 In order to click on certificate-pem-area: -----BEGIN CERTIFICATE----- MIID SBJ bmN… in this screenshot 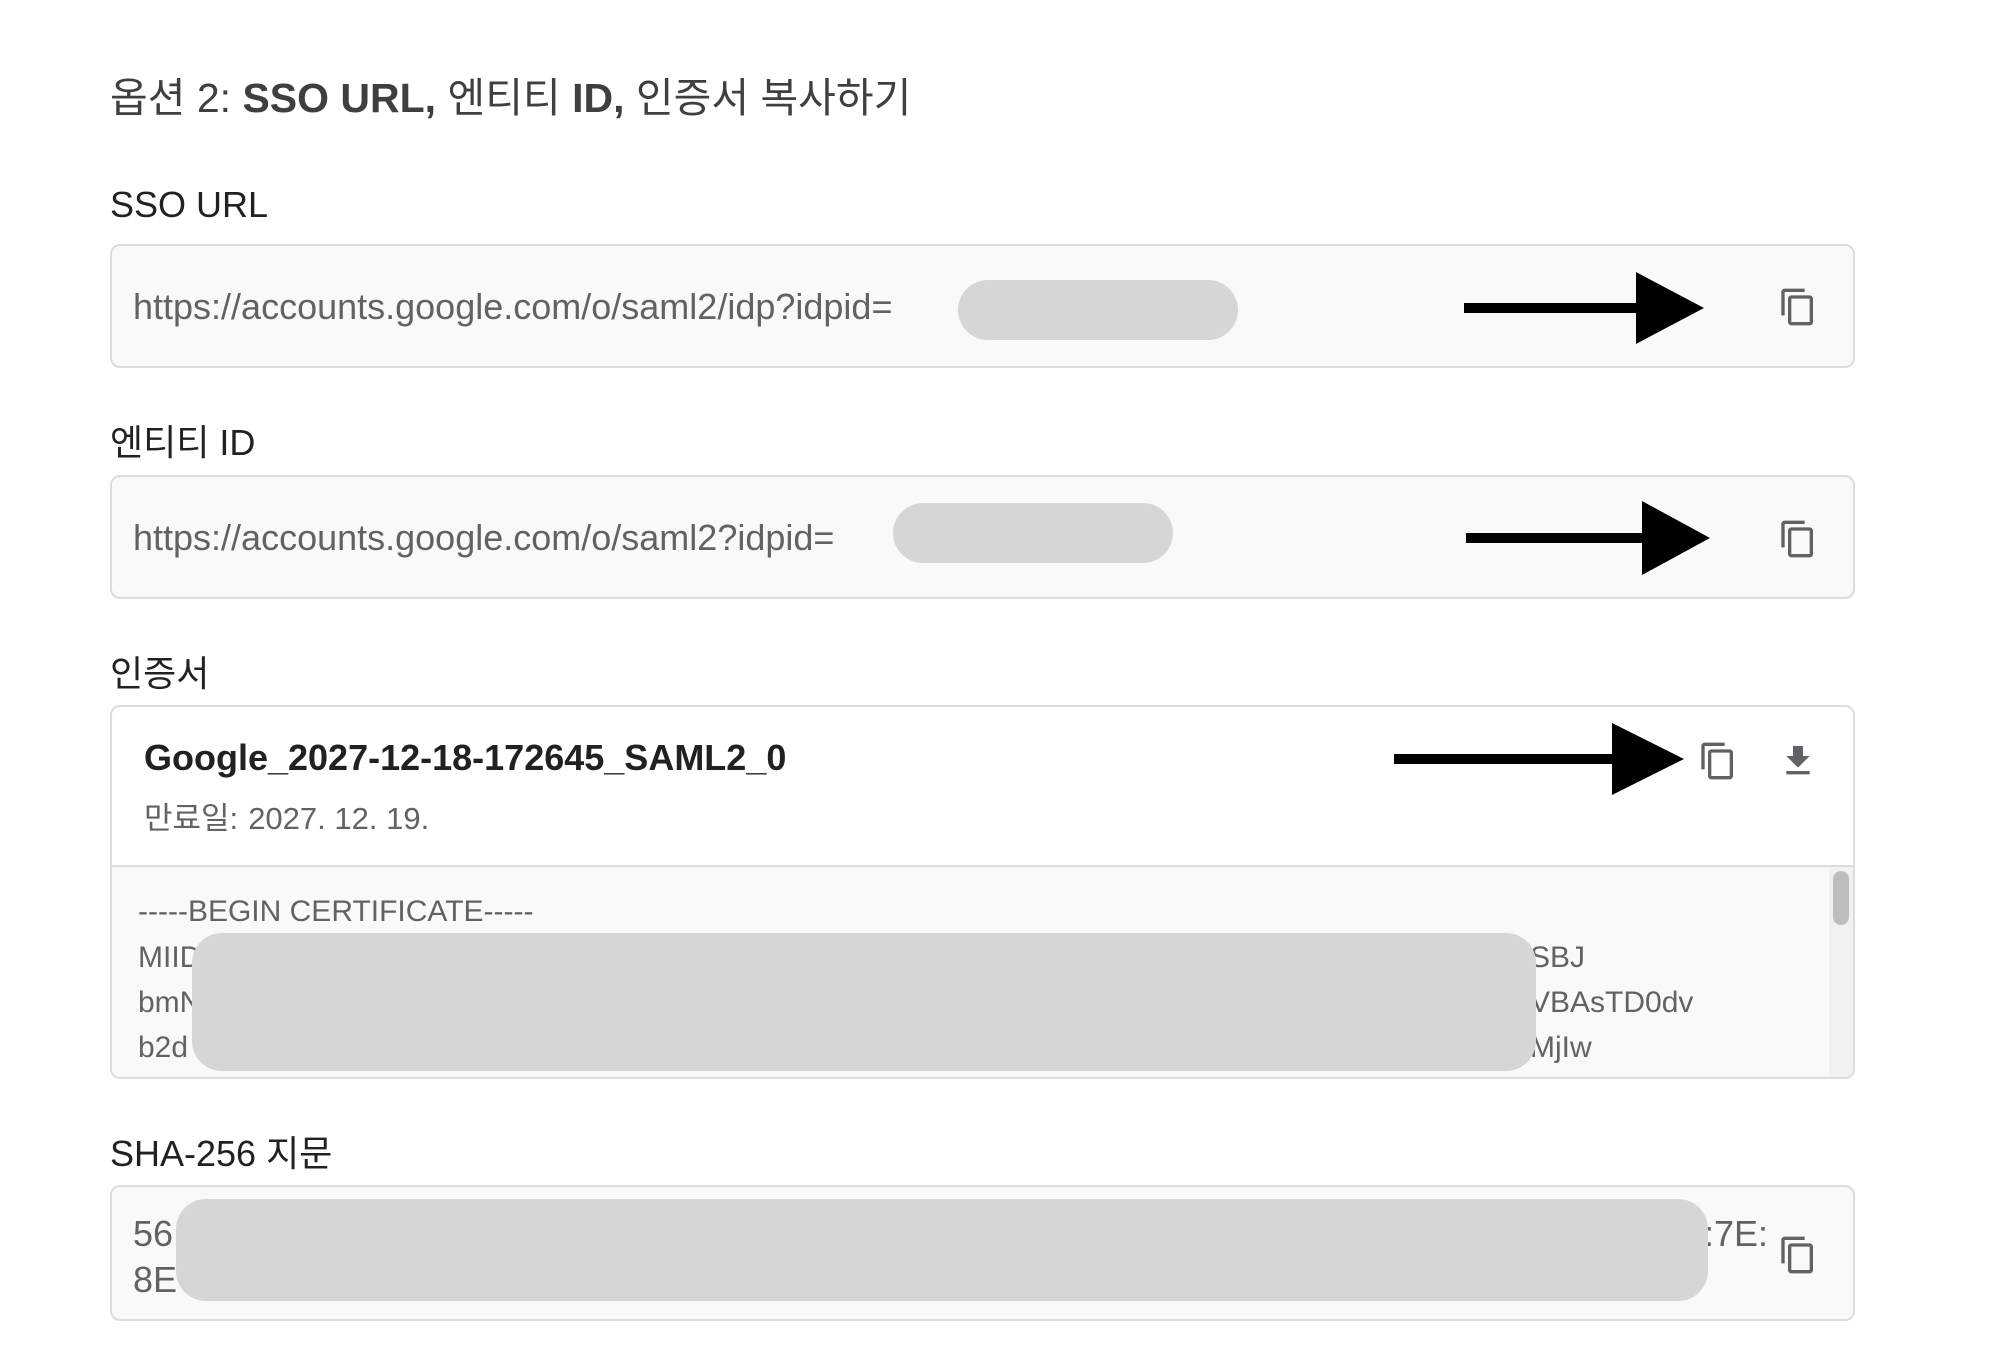, I will do `click(982, 971)`.